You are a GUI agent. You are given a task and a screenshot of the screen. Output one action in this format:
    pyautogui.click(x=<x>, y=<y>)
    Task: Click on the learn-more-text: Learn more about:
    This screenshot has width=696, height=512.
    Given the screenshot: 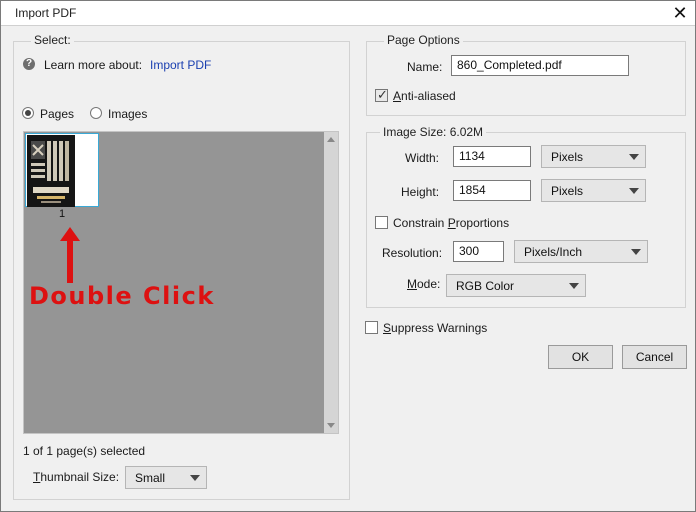 What is the action you would take?
    pyautogui.click(x=93, y=65)
    